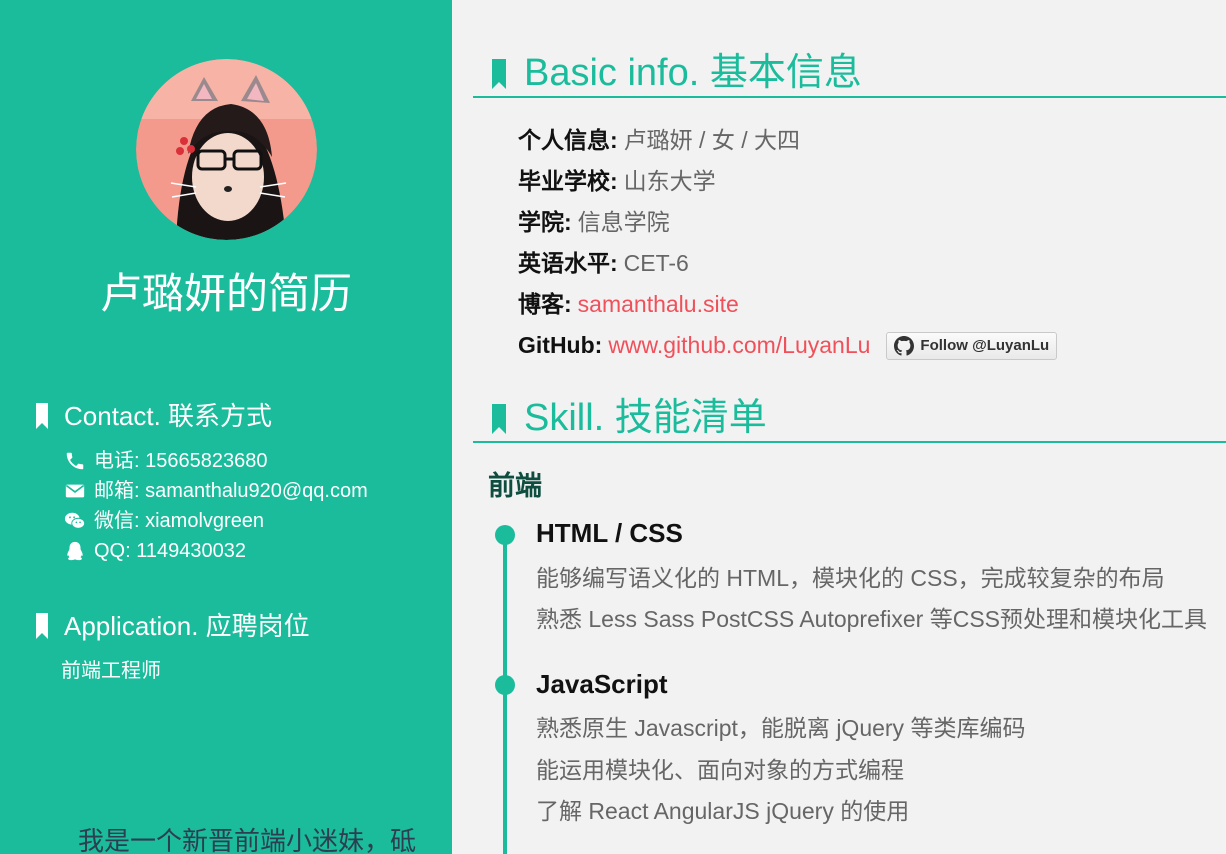 The width and height of the screenshot is (1226, 854). What do you see at coordinates (187, 626) in the screenshot?
I see `application-heading-text: Application. 应聘岗位` at bounding box center [187, 626].